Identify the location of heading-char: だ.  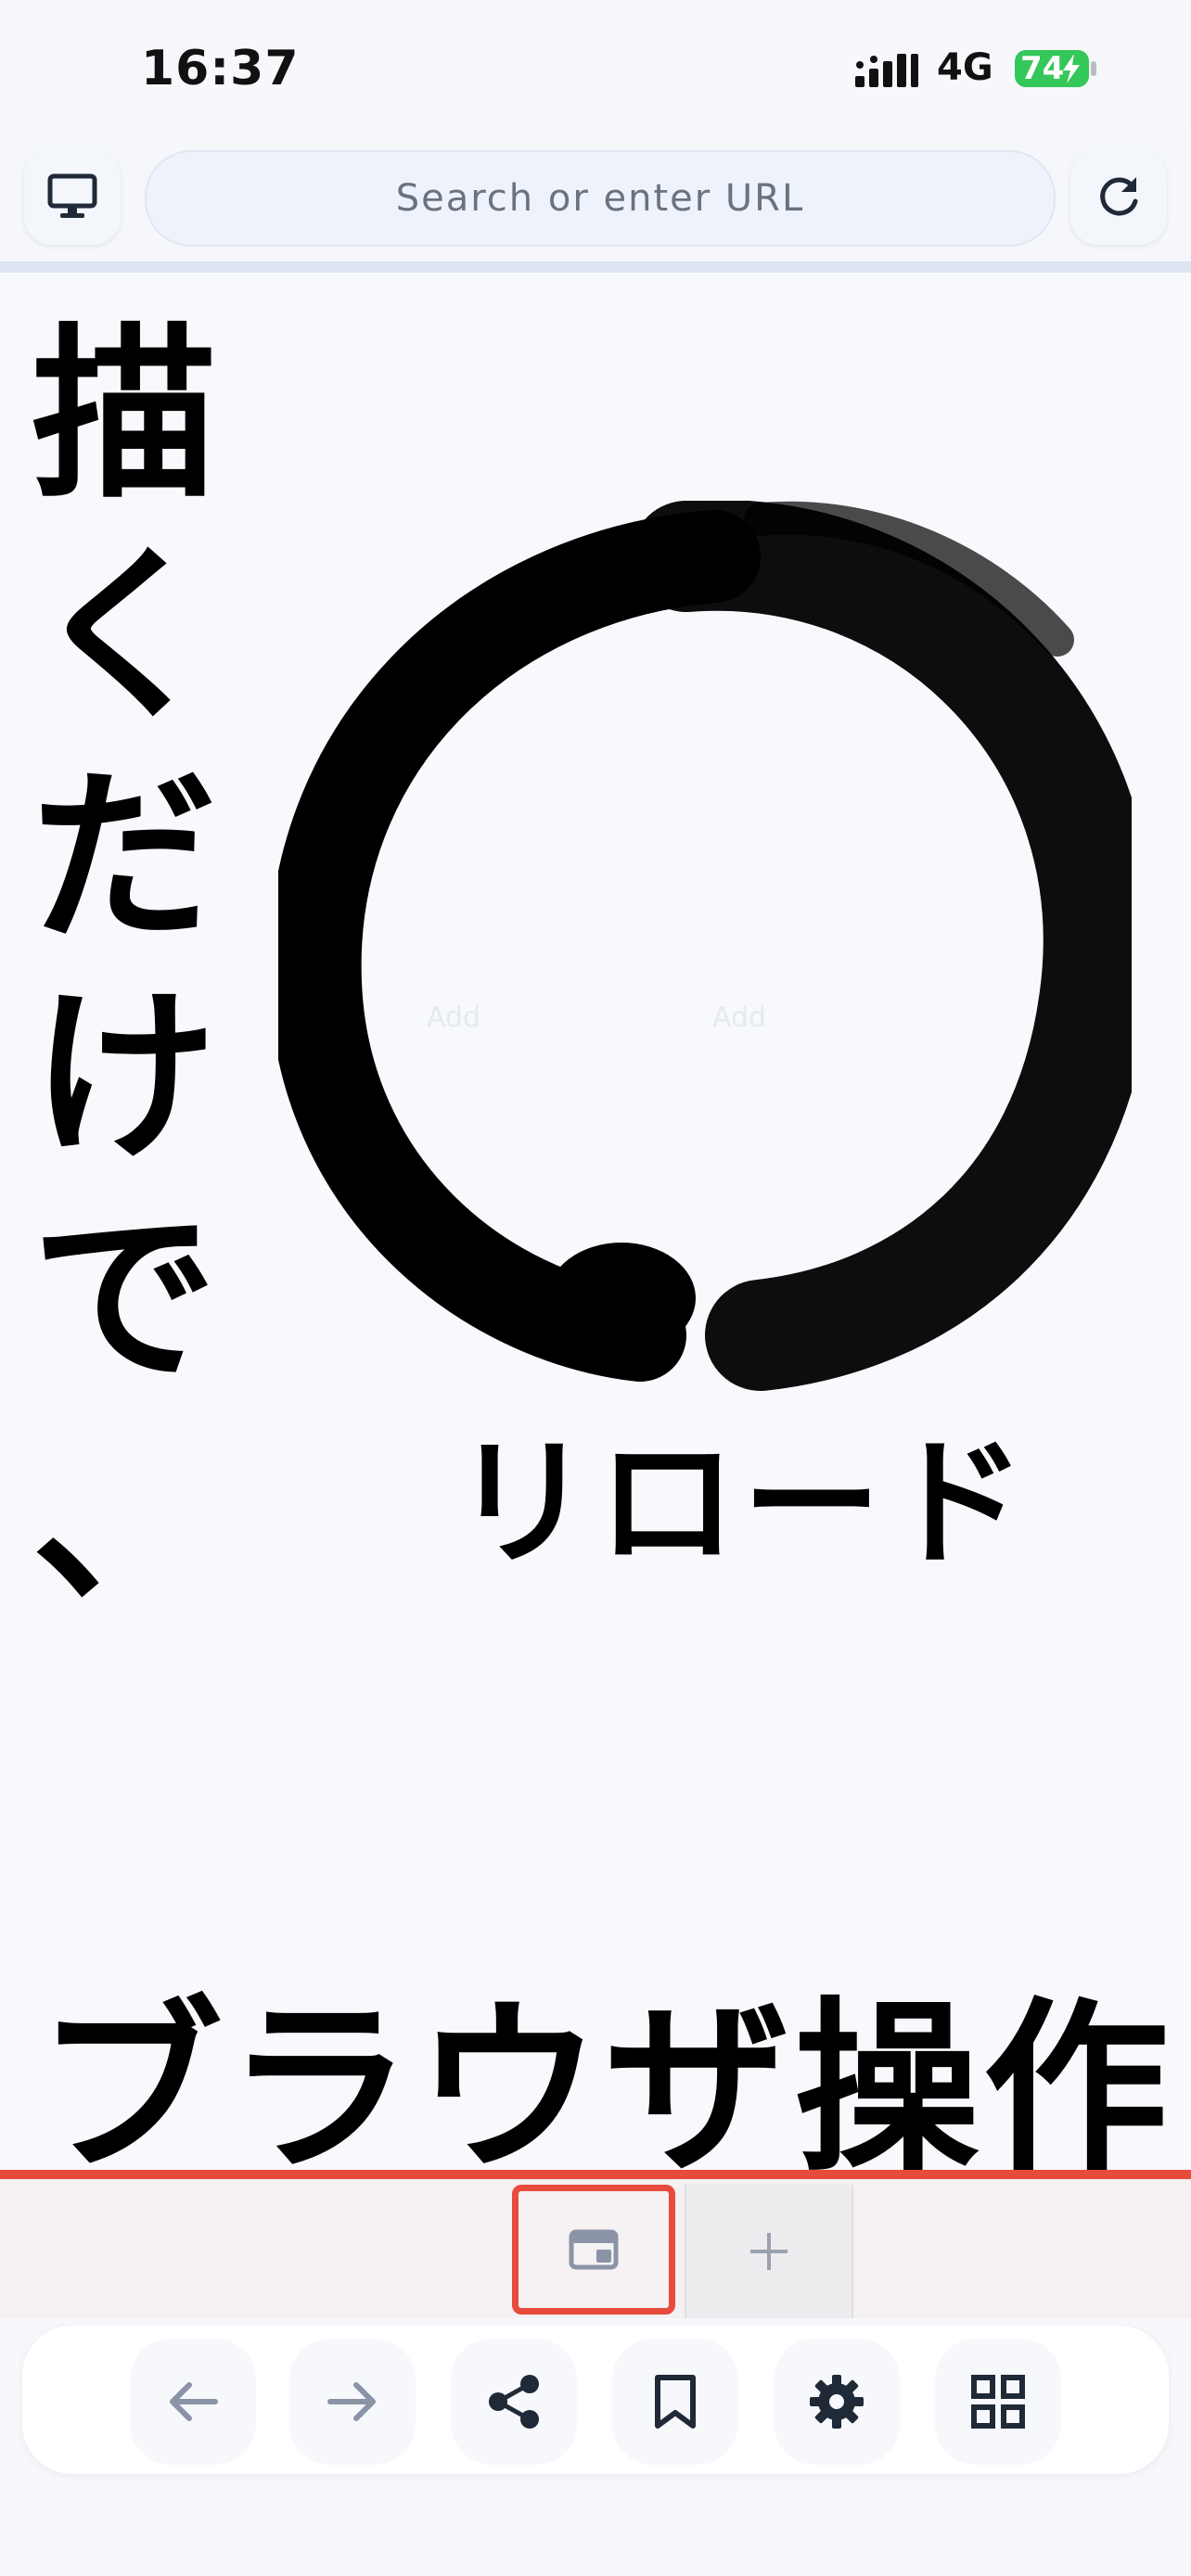
(125, 857).